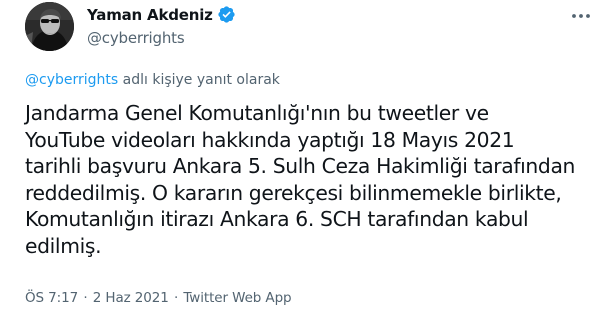 This screenshot has height=326, width=615. Describe the element at coordinates (136, 38) in the screenshot. I see `author-handle: @cyberrights` at that location.